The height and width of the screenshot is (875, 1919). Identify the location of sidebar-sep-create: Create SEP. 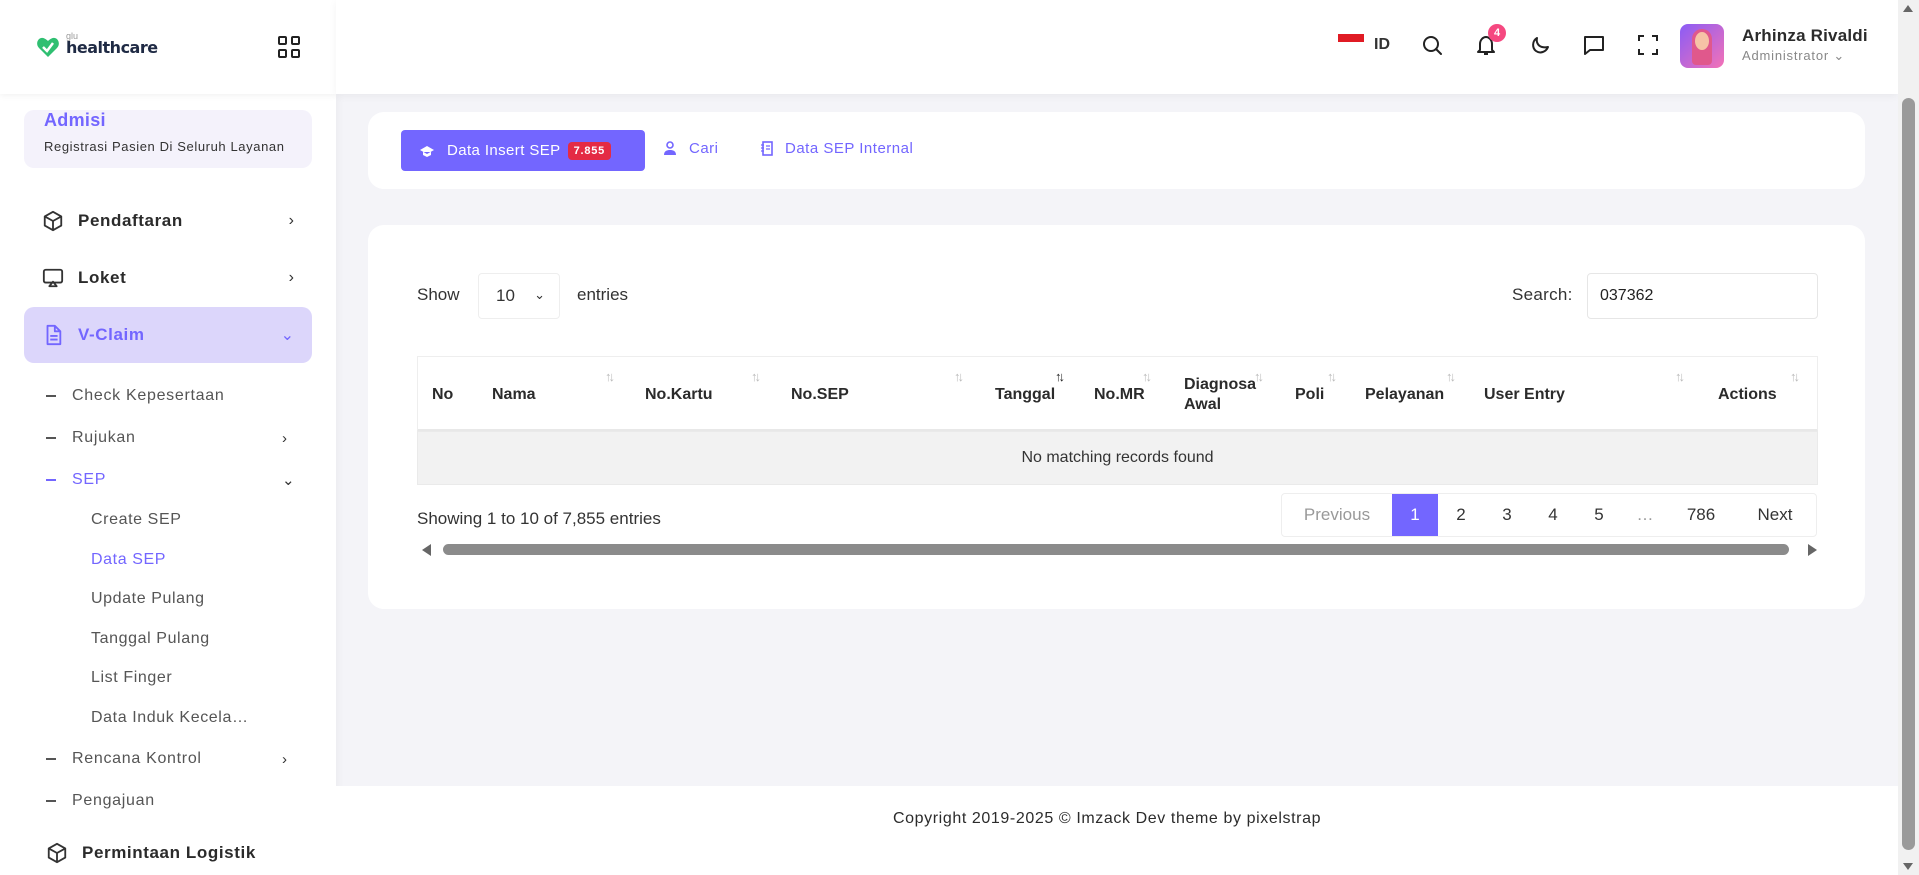
(136, 520).